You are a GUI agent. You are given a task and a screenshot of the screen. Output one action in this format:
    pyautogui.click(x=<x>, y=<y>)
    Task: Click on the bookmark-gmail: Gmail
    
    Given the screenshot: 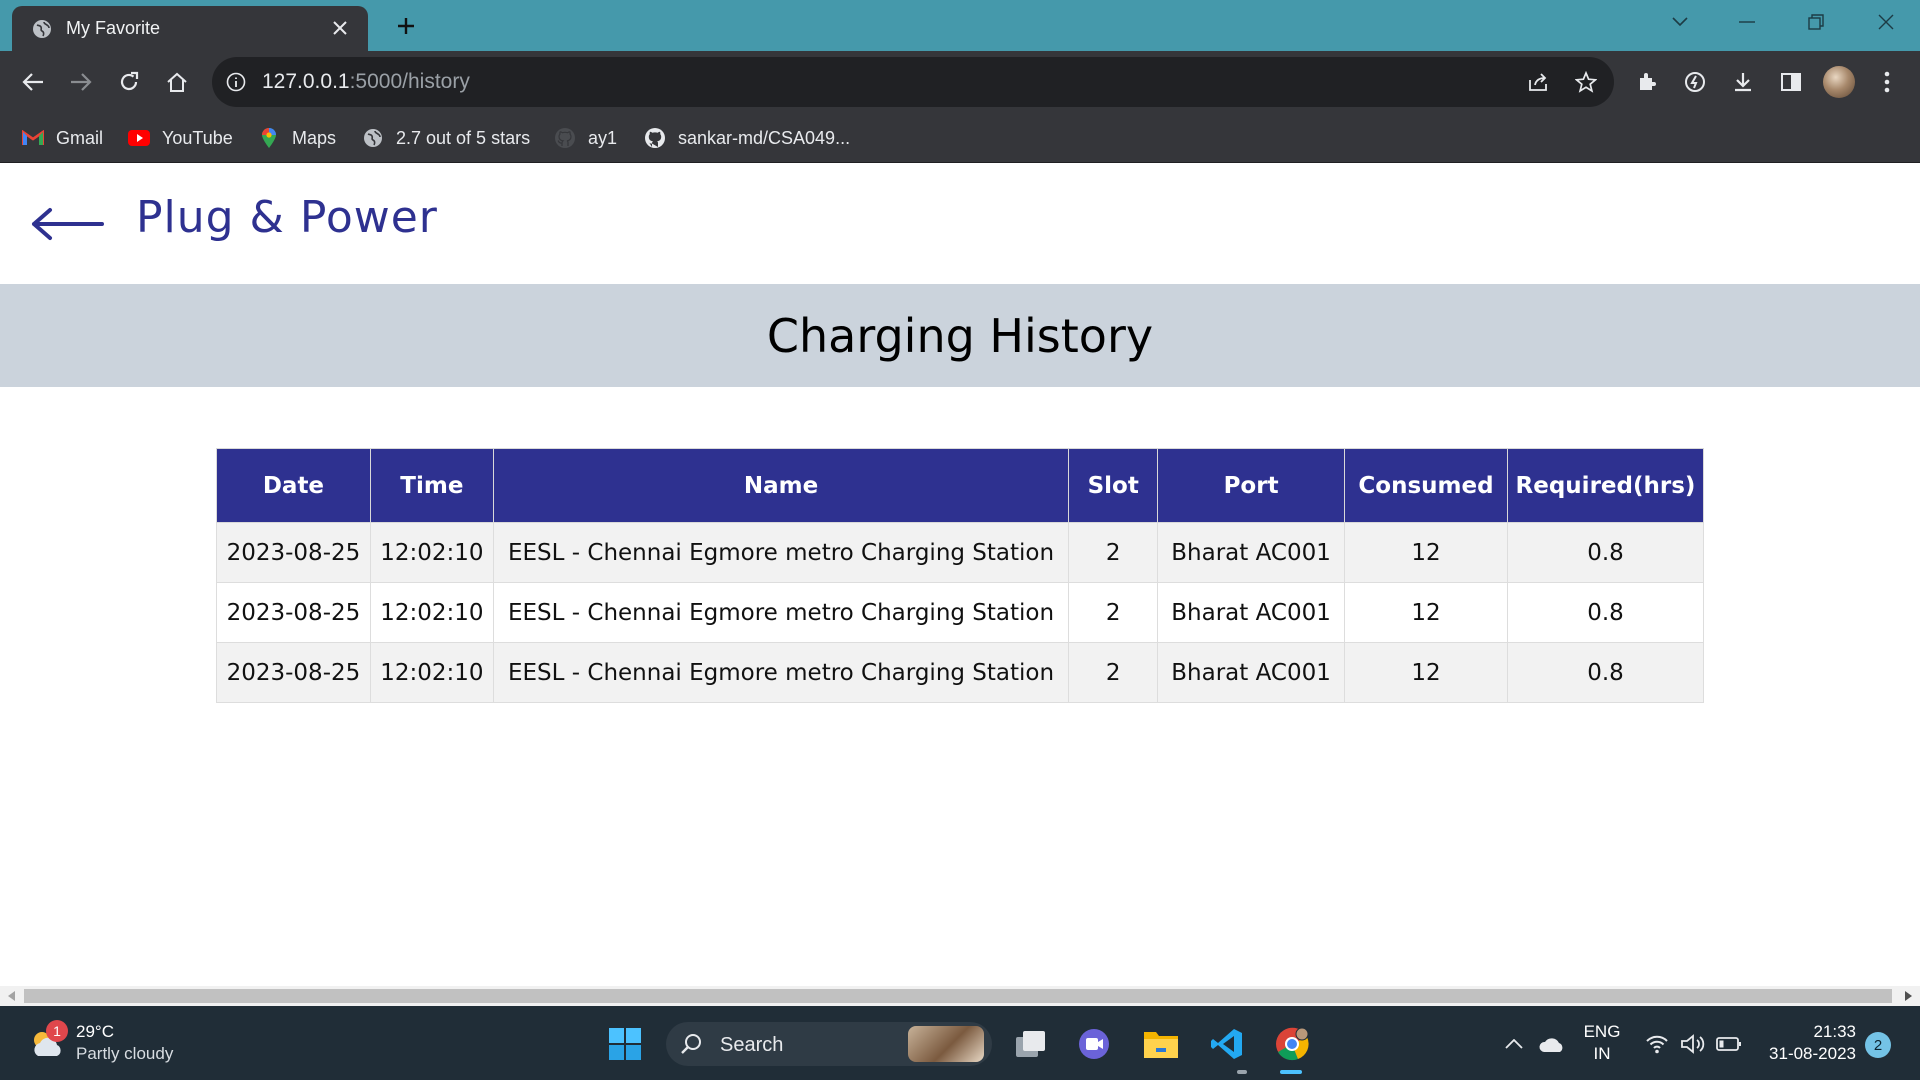 What is the action you would take?
    pyautogui.click(x=62, y=138)
    